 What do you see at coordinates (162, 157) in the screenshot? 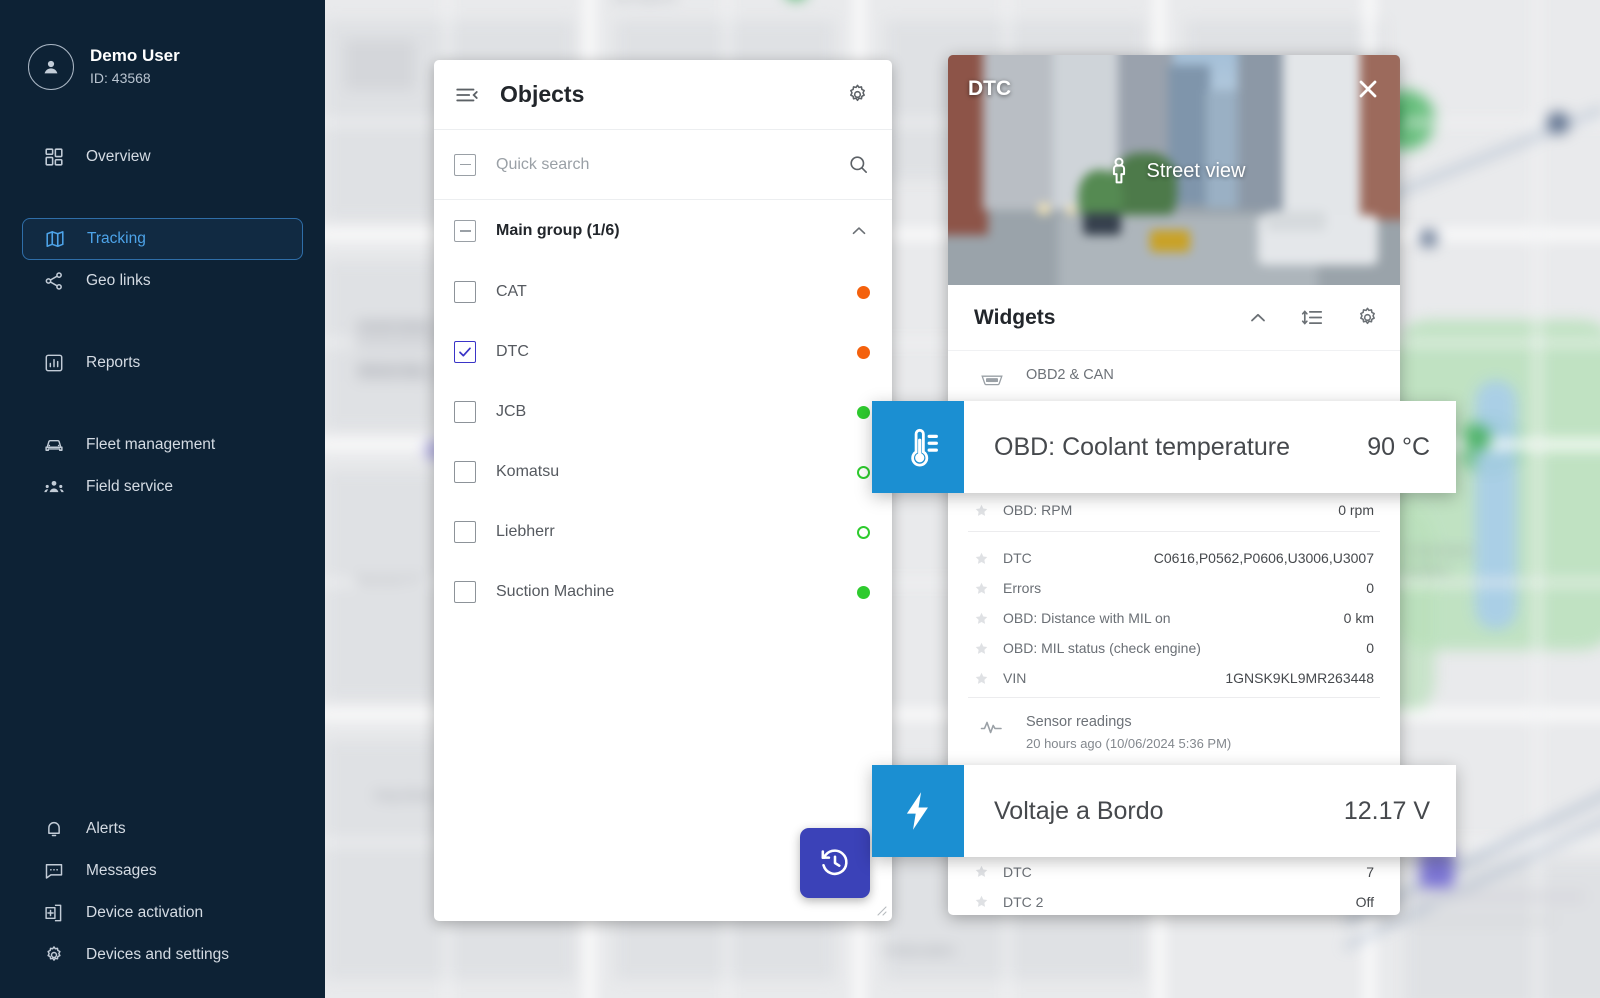
I see `sidebar-item-overview: Overview` at bounding box center [162, 157].